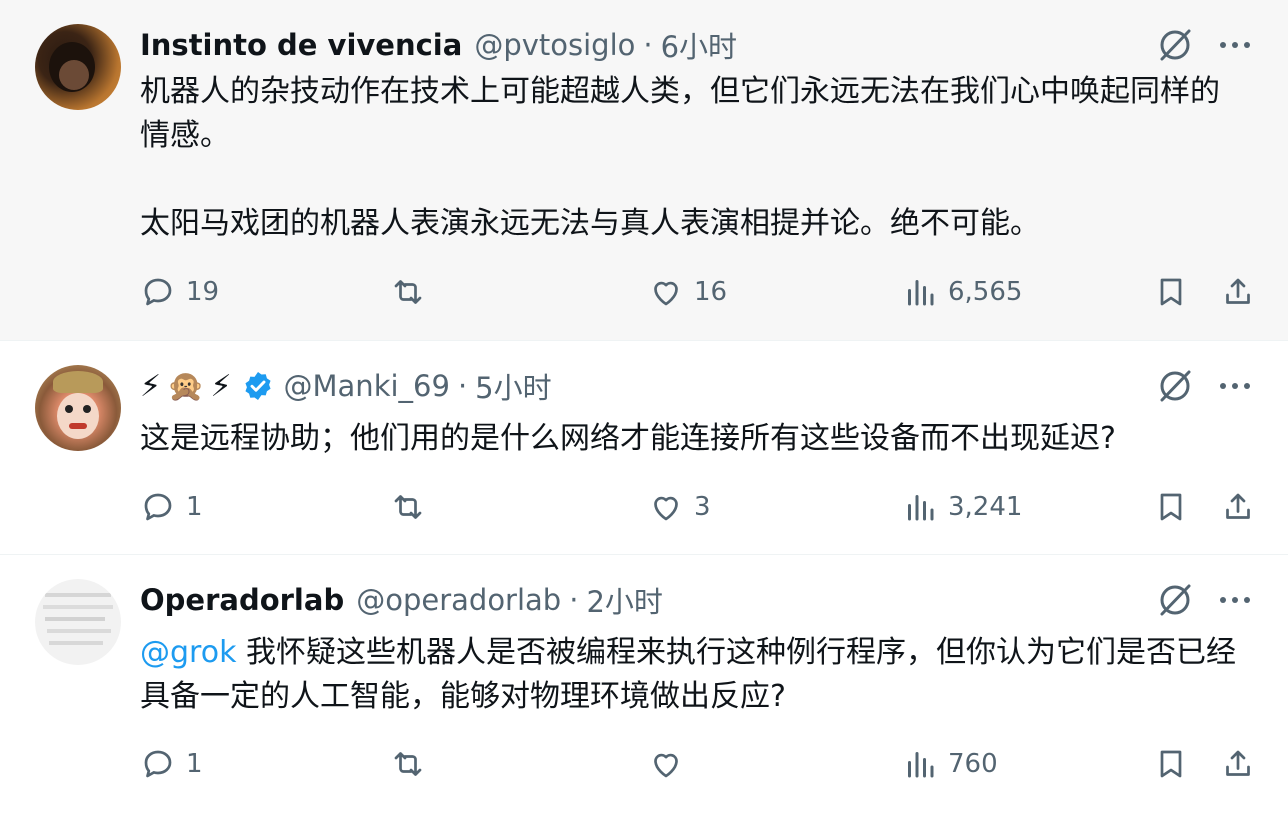  I want to click on views-count: 760, so click(973, 764).